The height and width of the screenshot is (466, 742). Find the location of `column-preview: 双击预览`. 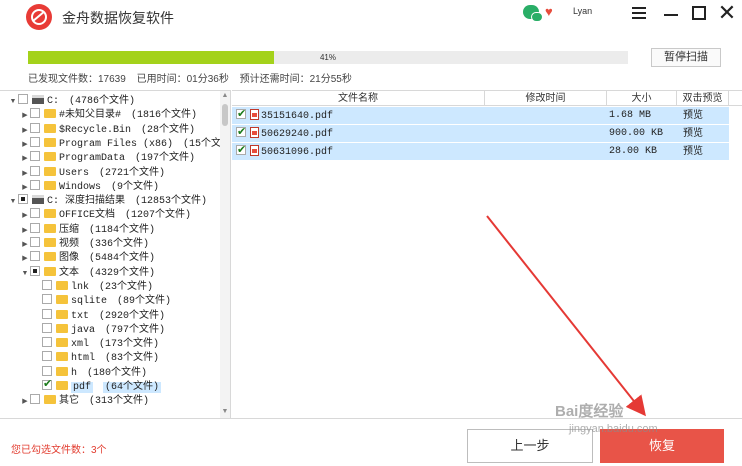

column-preview: 双击预览 is located at coordinates (703, 98).